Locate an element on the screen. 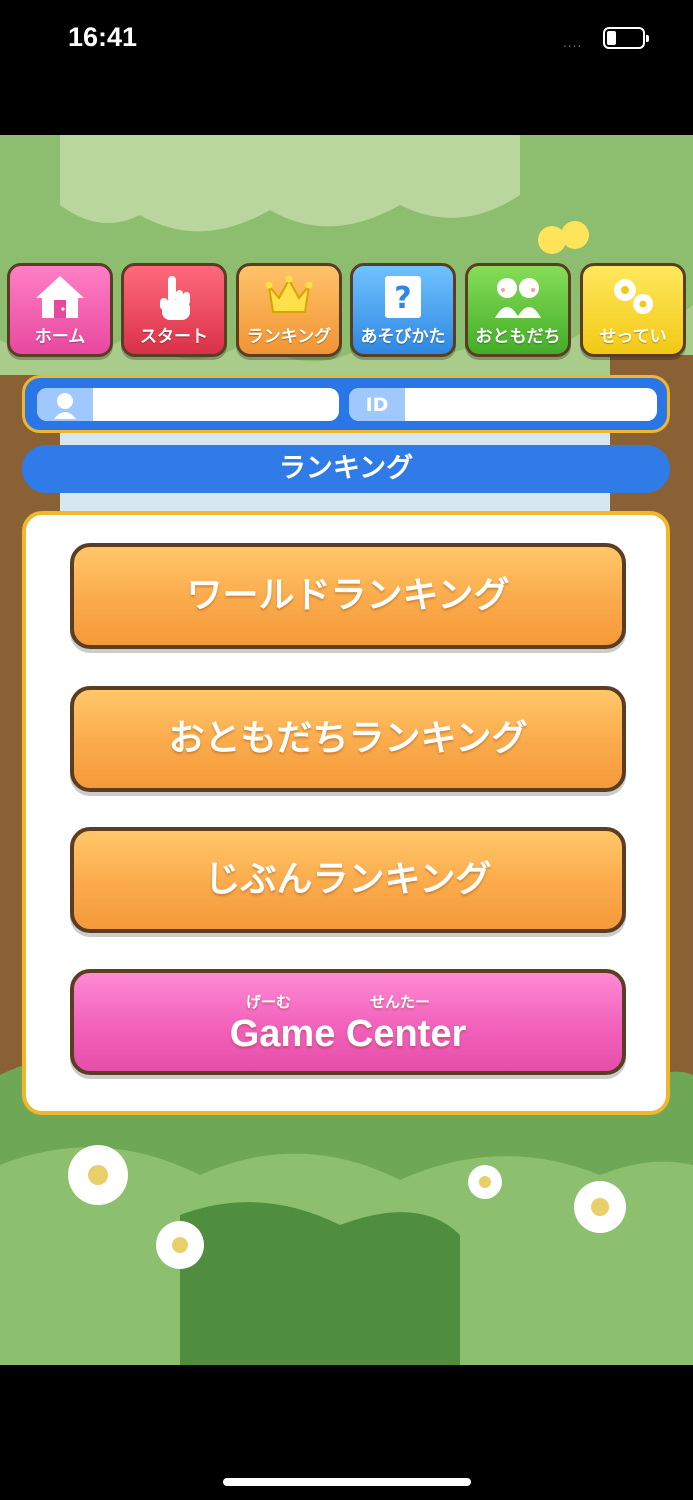 The width and height of the screenshot is (693, 1500). help-book-icon: ? is located at coordinates (403, 297).